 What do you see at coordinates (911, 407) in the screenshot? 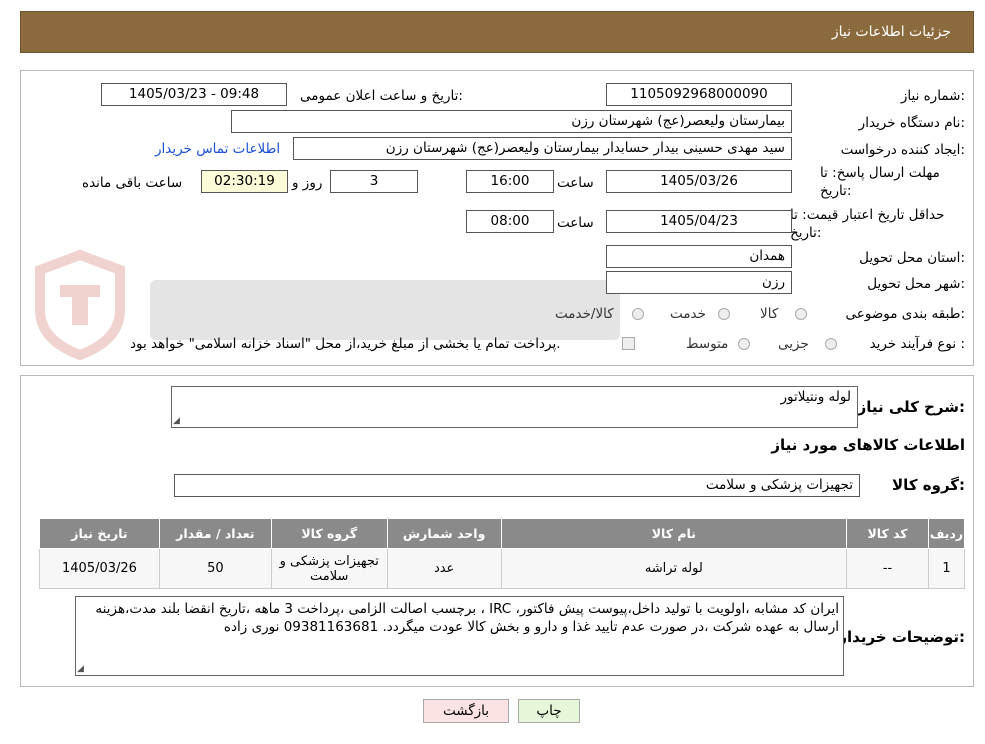
I see `description-label: شرح کلی نیاز:` at bounding box center [911, 407].